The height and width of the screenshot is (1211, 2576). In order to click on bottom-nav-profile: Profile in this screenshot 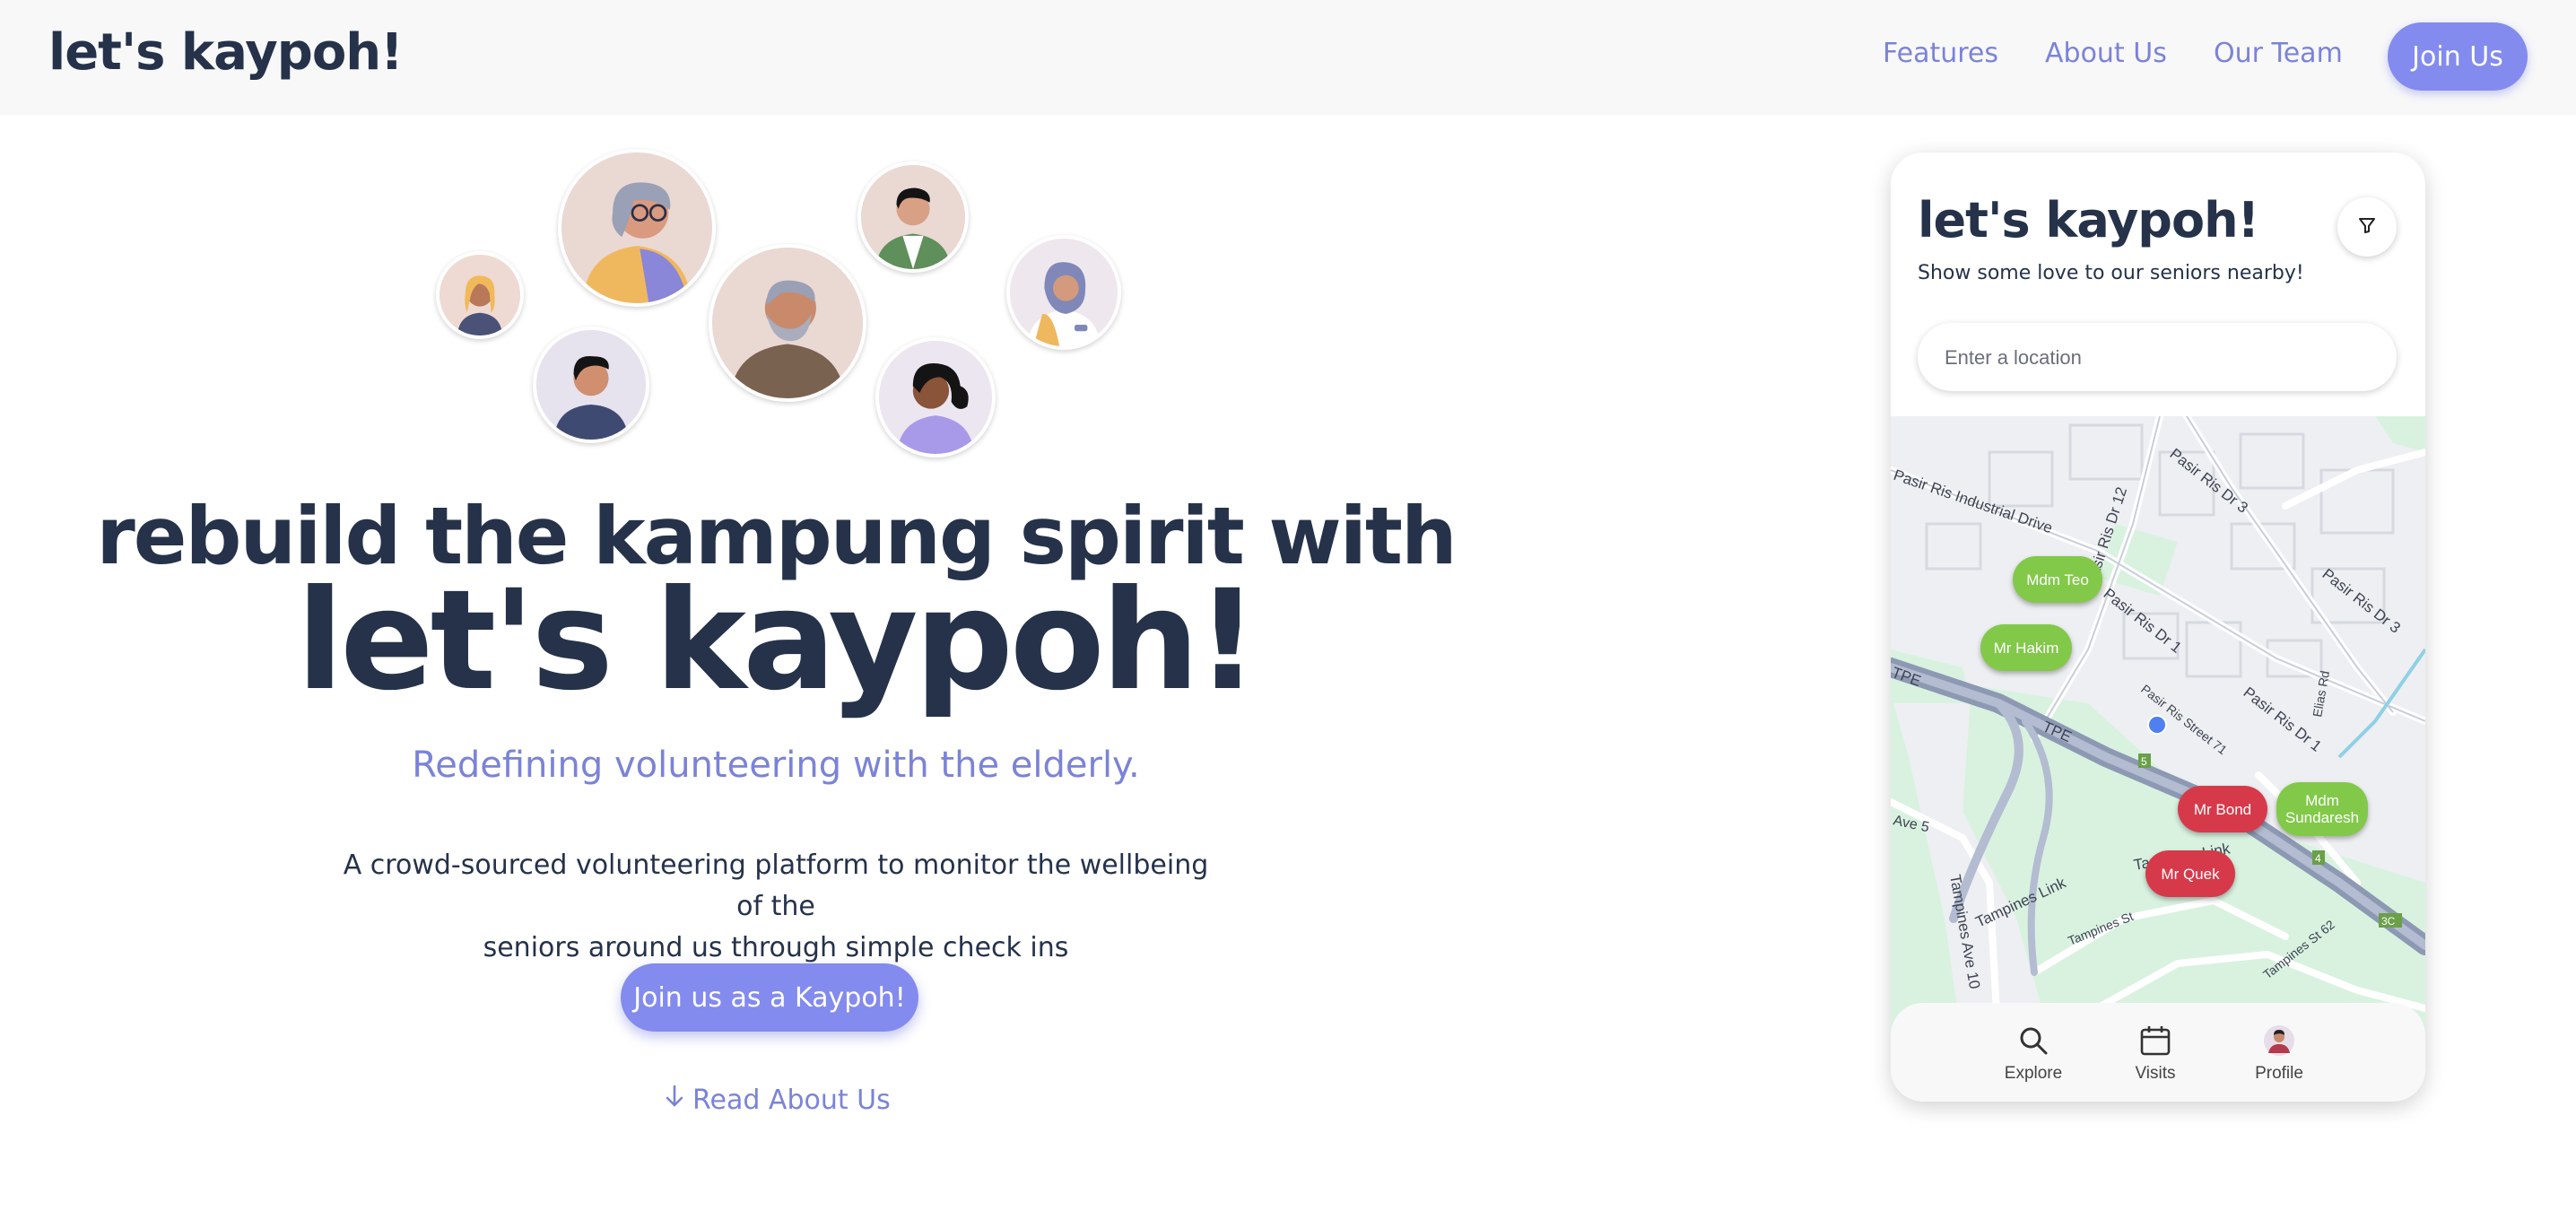, I will do `click(2279, 1053)`.